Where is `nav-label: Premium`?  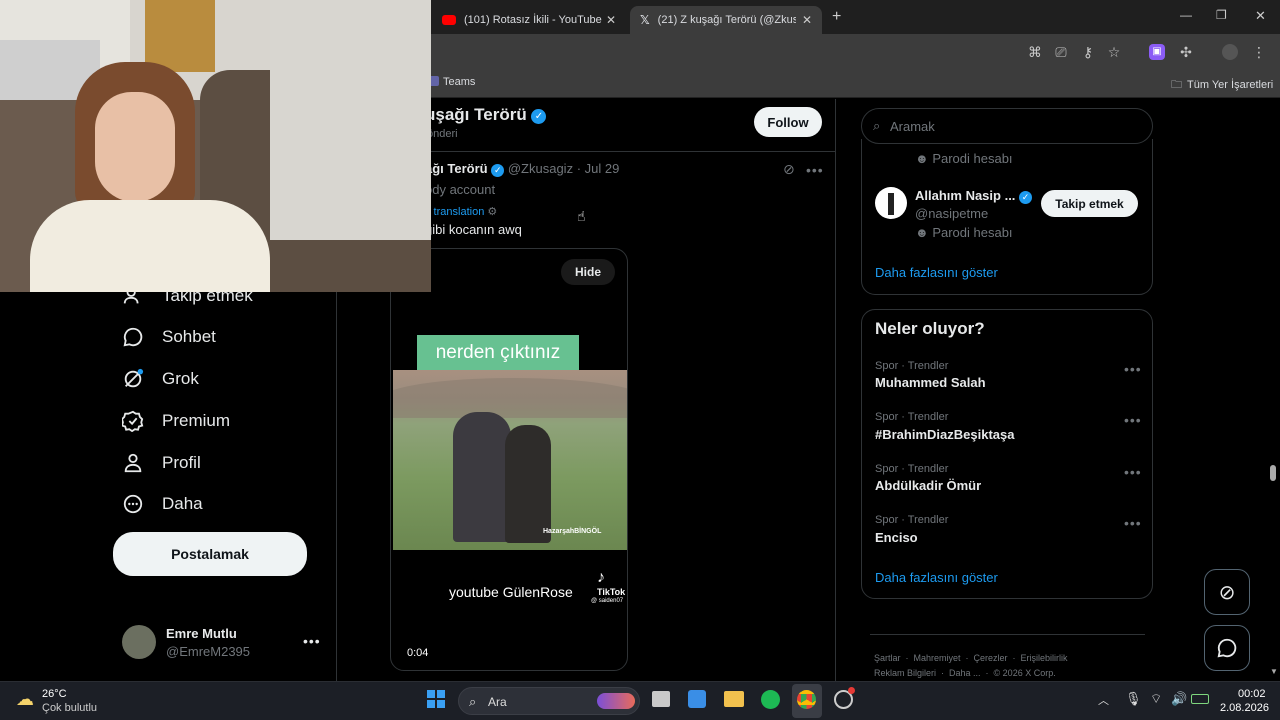
nav-label: Premium is located at coordinates (196, 420).